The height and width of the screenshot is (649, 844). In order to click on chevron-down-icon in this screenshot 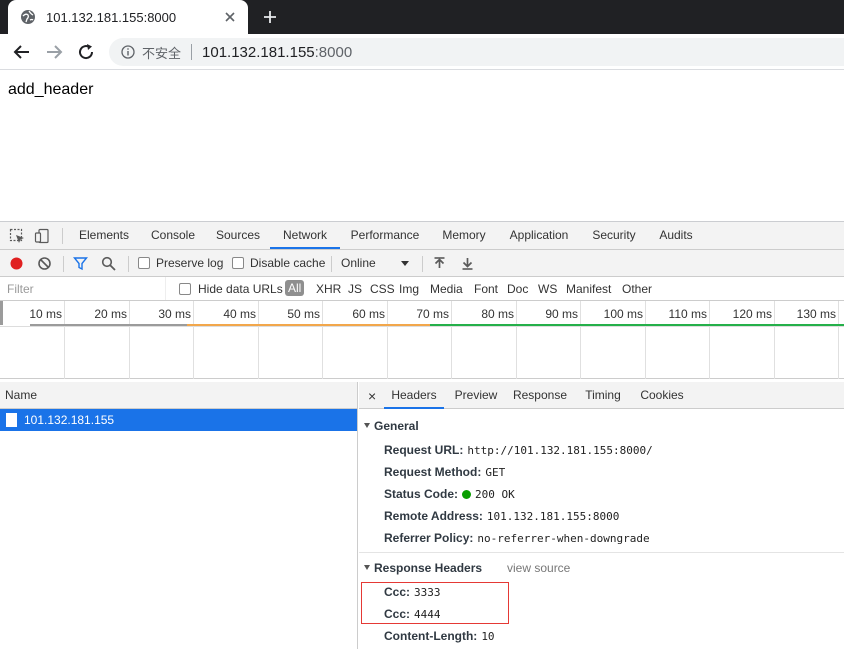, I will do `click(405, 263)`.